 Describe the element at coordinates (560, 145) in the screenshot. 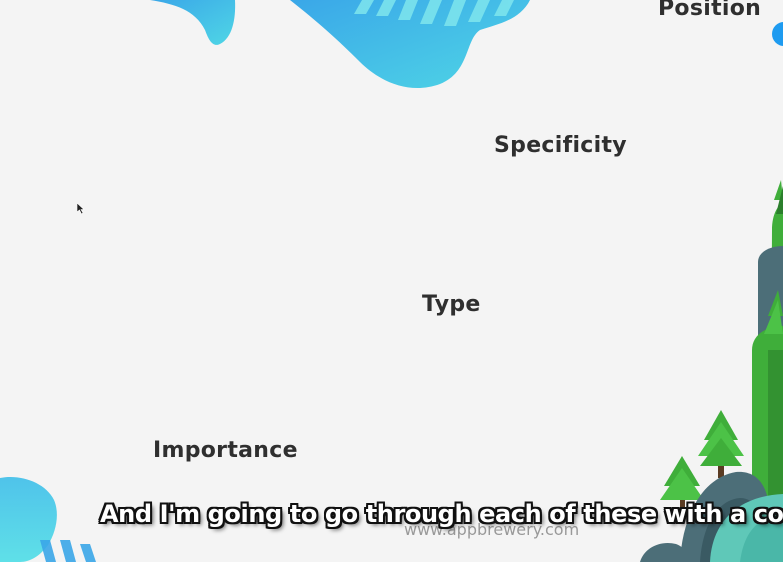

I see `concept-label-specificity: Specificity` at that location.